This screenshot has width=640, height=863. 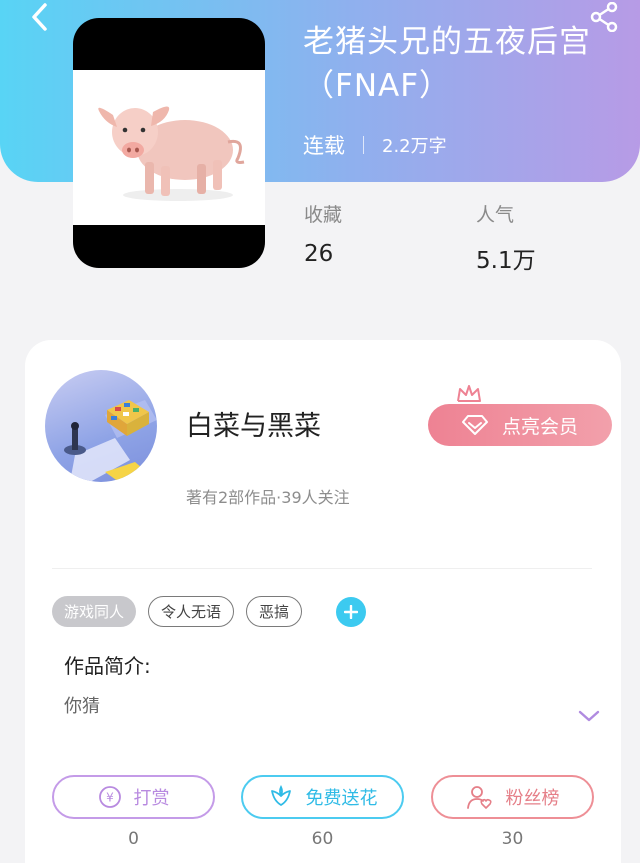 What do you see at coordinates (281, 797) in the screenshot?
I see `flower-icon` at bounding box center [281, 797].